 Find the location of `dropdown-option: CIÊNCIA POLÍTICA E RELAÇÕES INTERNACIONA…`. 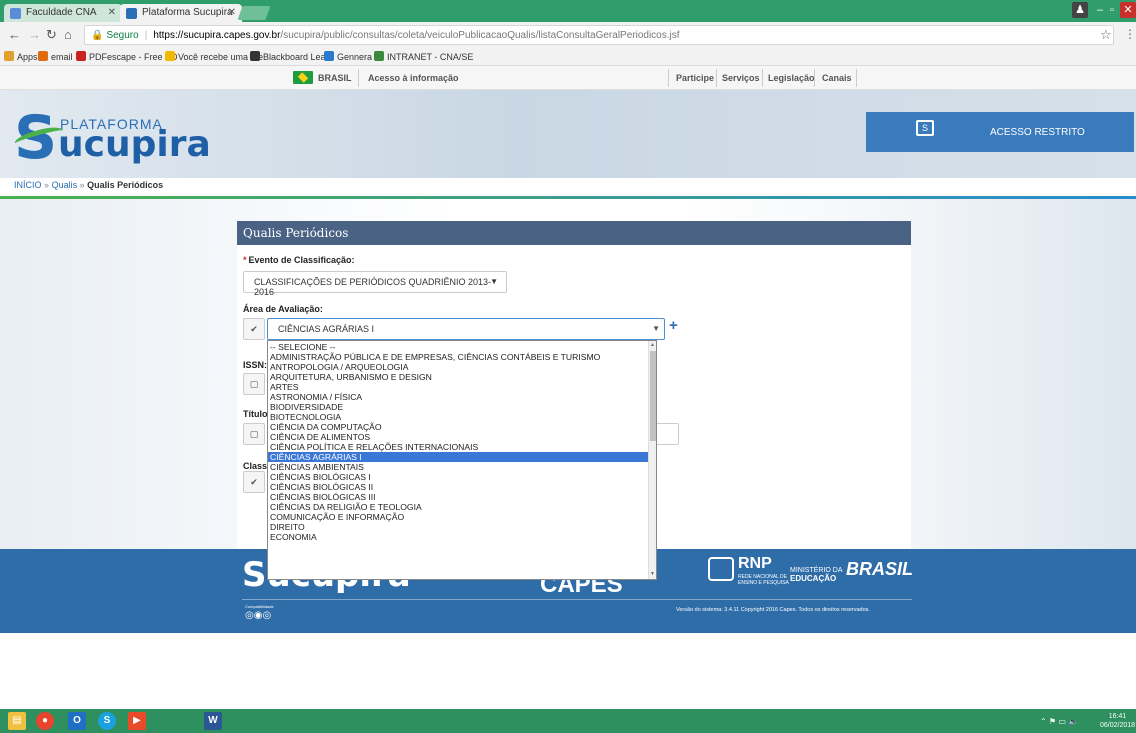

dropdown-option: CIÊNCIA POLÍTICA E RELAÇÕES INTERNACIONA… is located at coordinates (458, 447).